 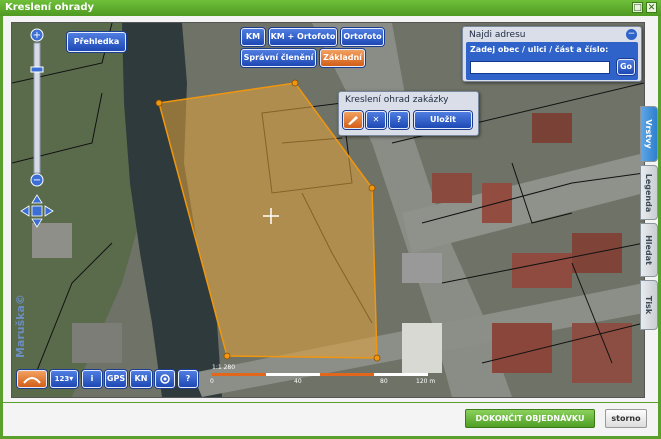 What do you see at coordinates (540, 67) in the screenshot?
I see `address-input` at bounding box center [540, 67].